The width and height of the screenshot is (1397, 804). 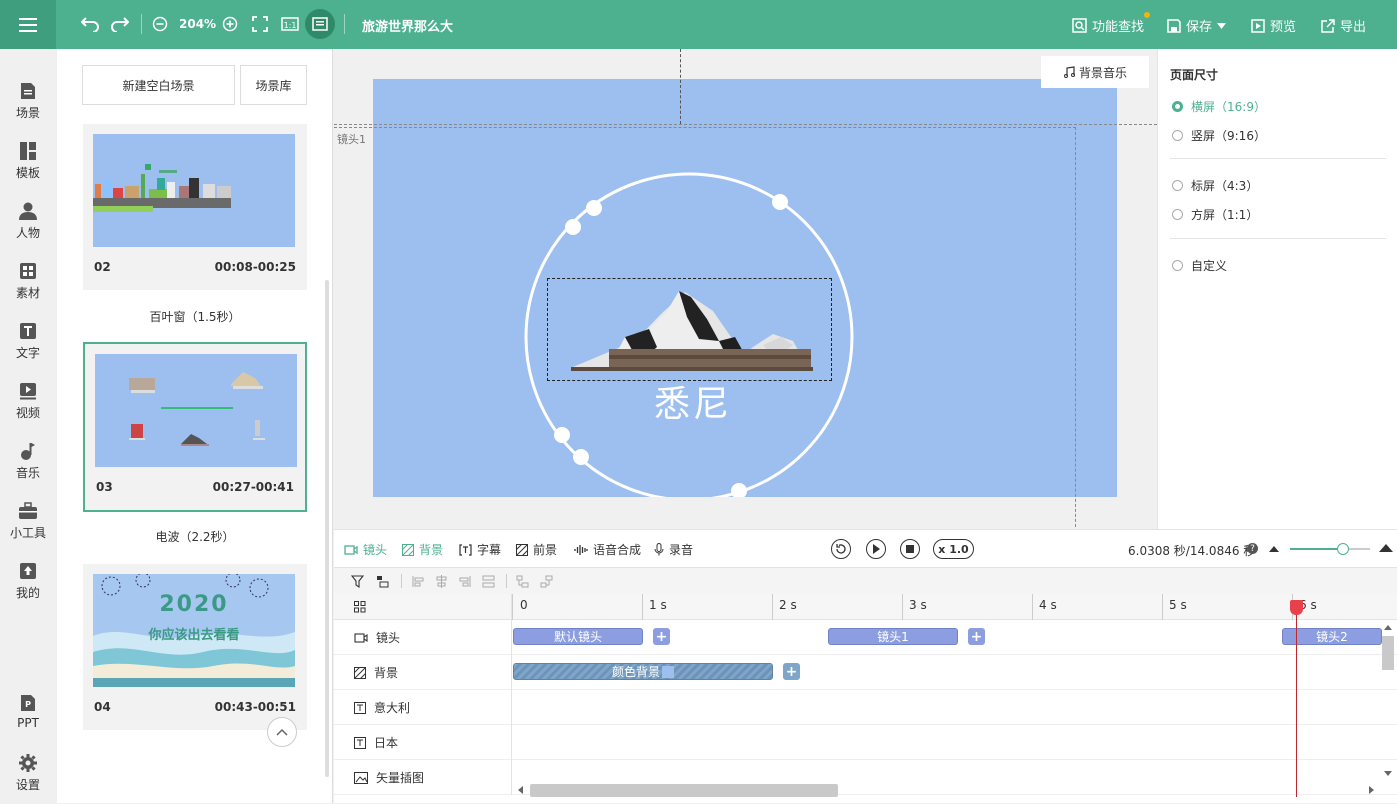 I want to click on tab-tts: 语音合成, so click(x=607, y=549).